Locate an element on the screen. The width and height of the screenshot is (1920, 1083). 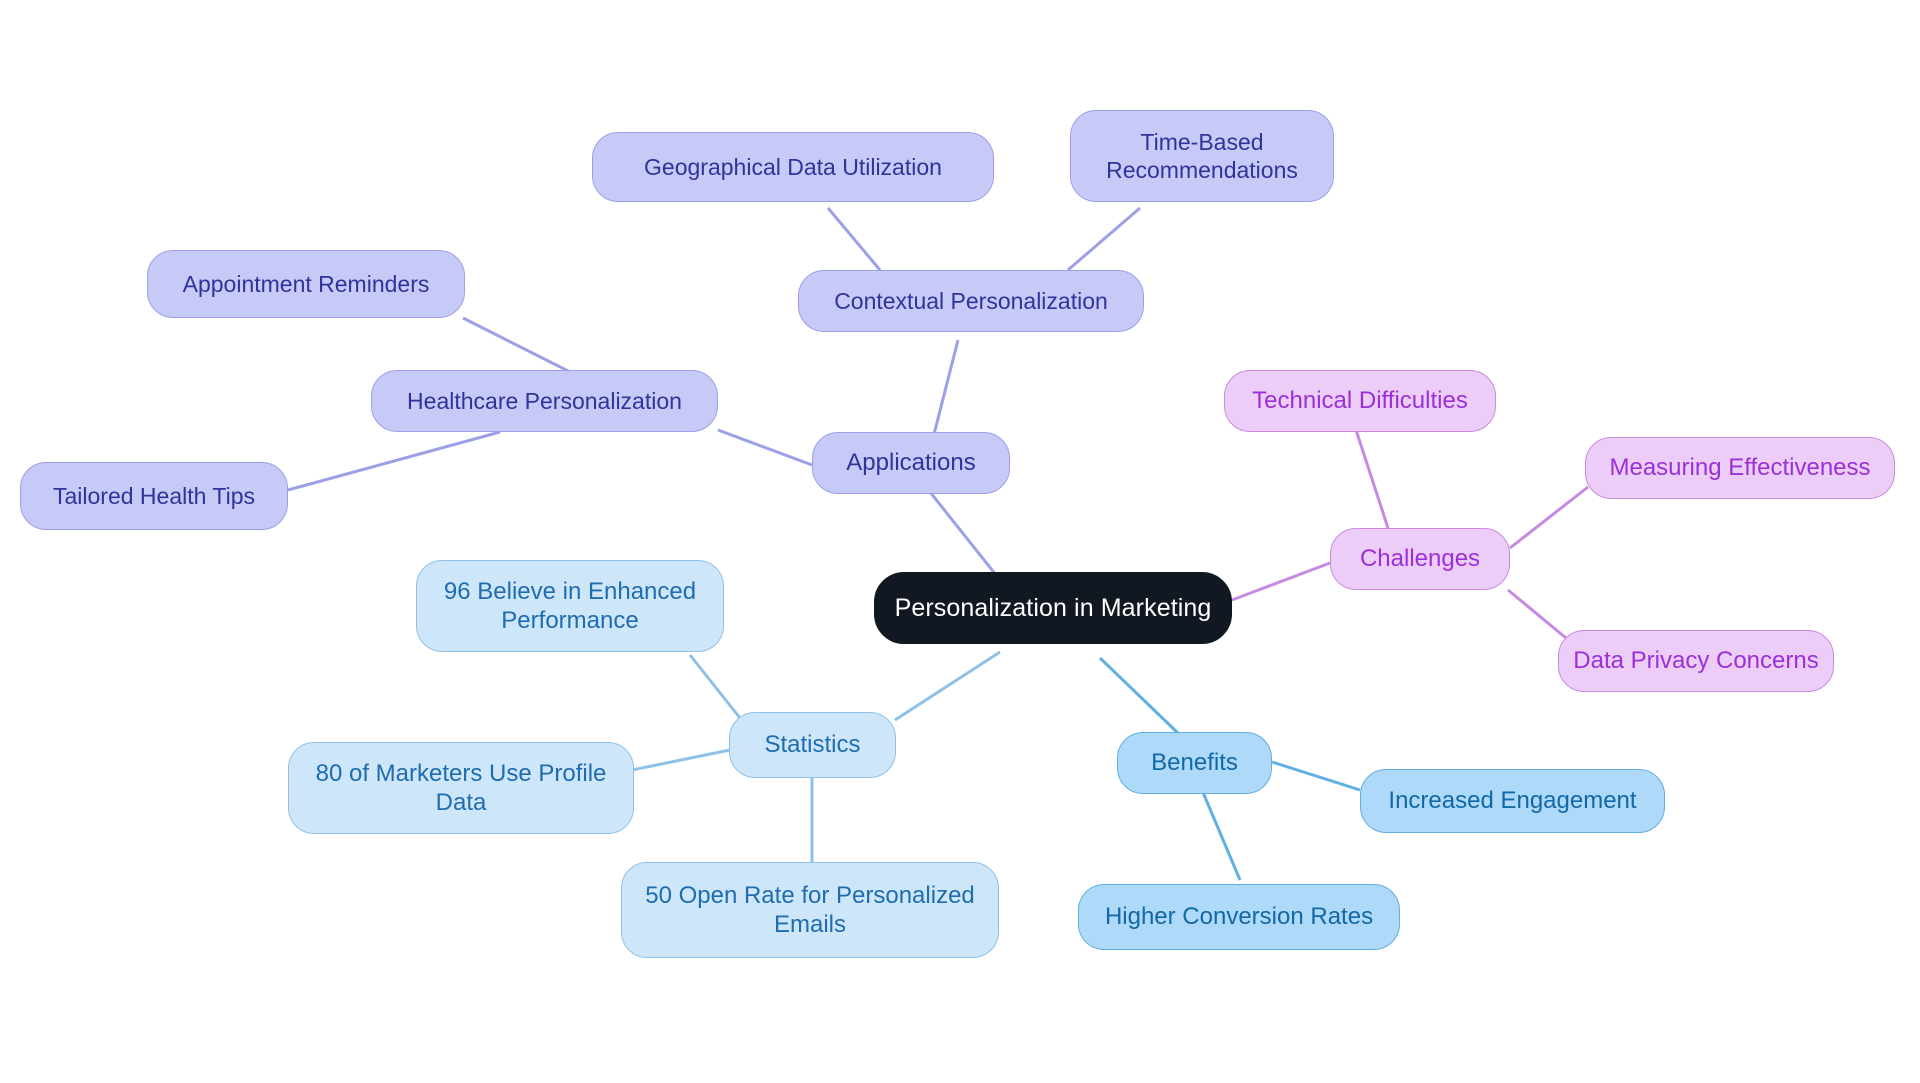
node-tailored-health-tips: Tailored Health Tips is located at coordinates (154, 496).